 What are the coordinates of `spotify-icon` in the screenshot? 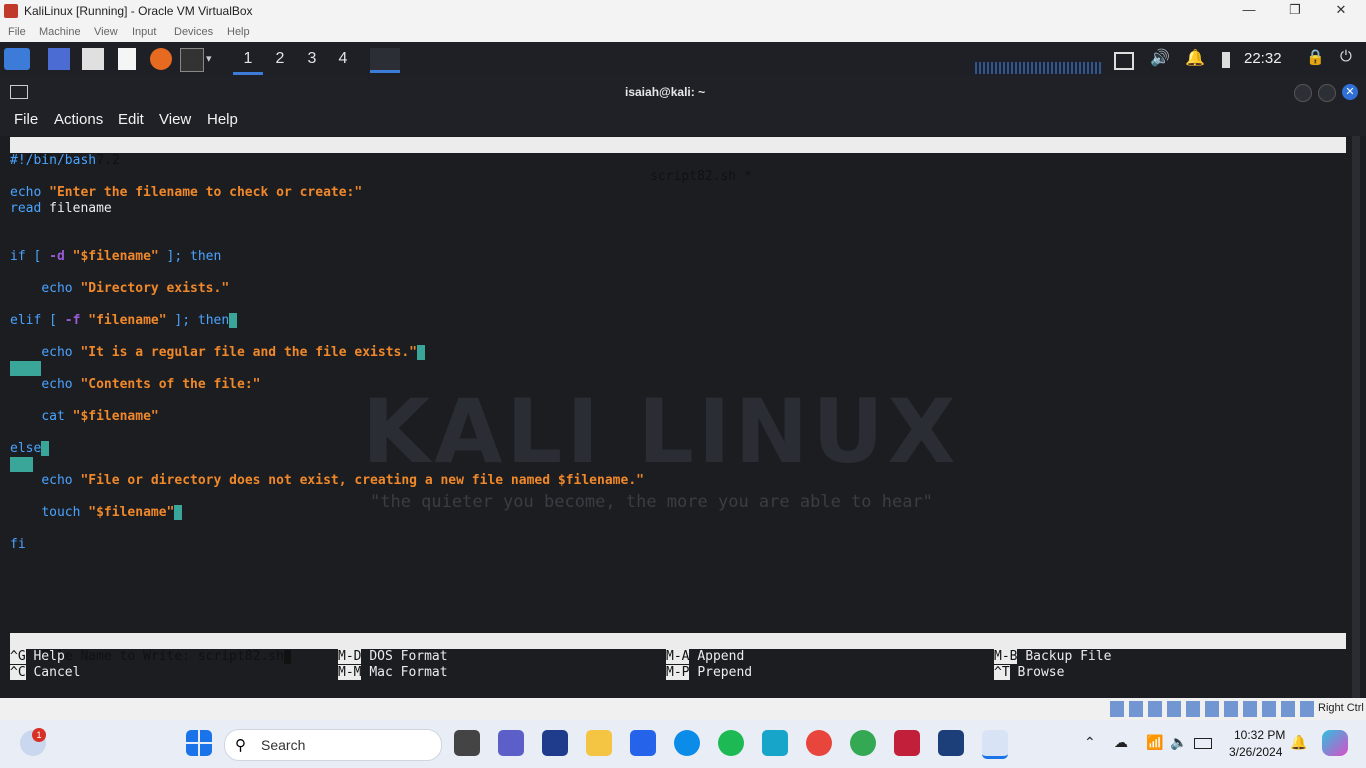 It's located at (731, 743).